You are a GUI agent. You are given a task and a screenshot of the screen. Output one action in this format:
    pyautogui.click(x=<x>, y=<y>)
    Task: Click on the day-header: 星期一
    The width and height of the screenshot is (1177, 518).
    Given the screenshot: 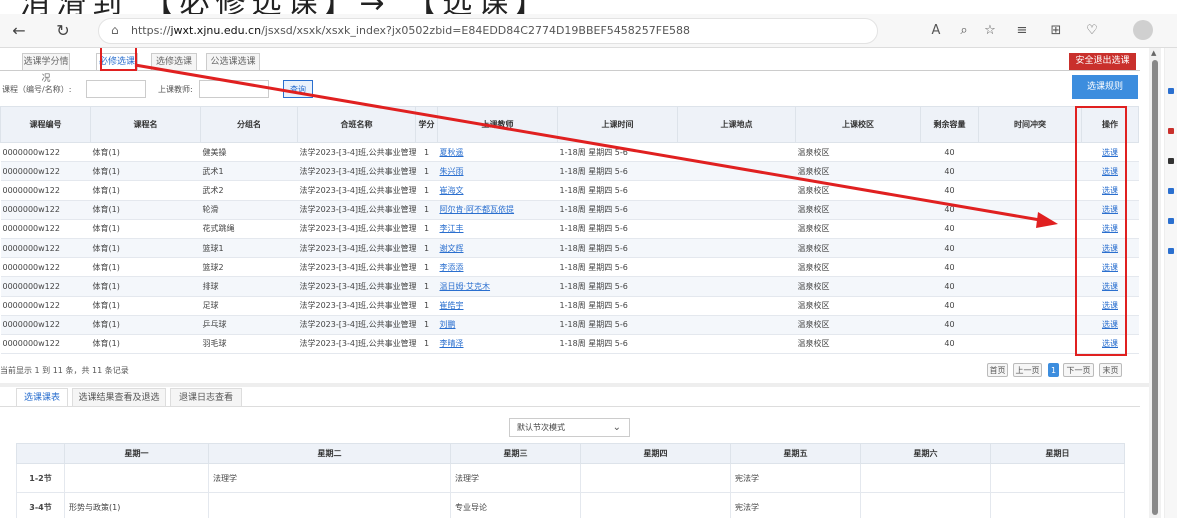 What is the action you would take?
    pyautogui.click(x=136, y=453)
    